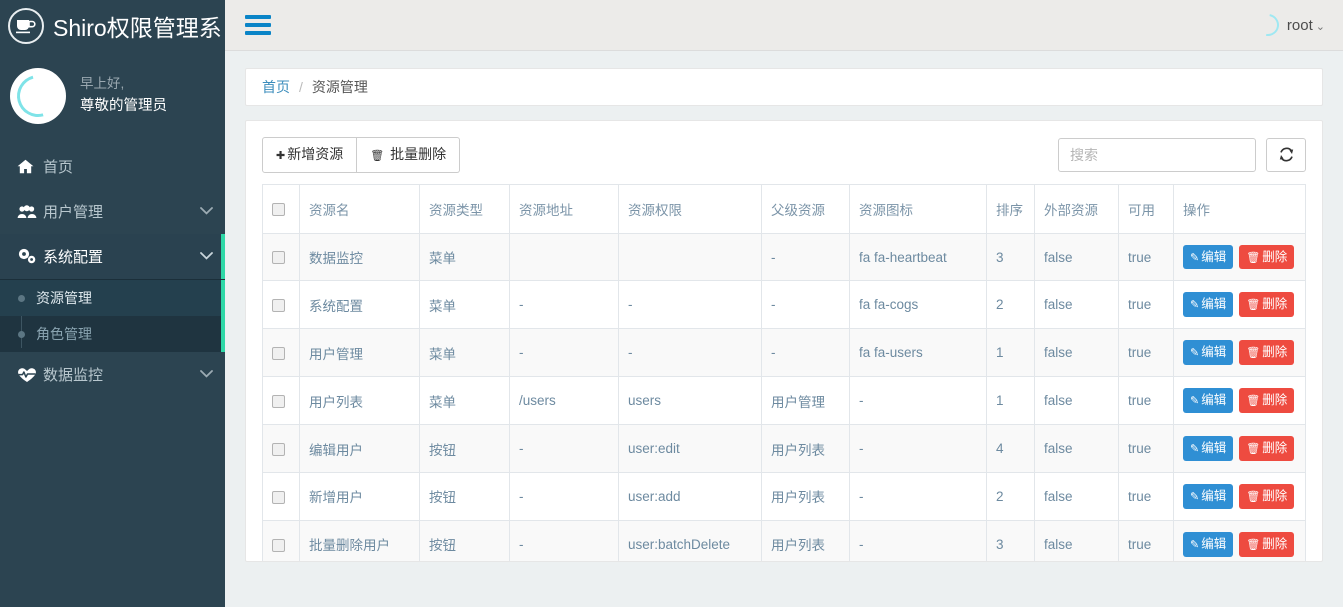  Describe the element at coordinates (1076, 353) in the screenshot. I see `cell-external: false` at that location.